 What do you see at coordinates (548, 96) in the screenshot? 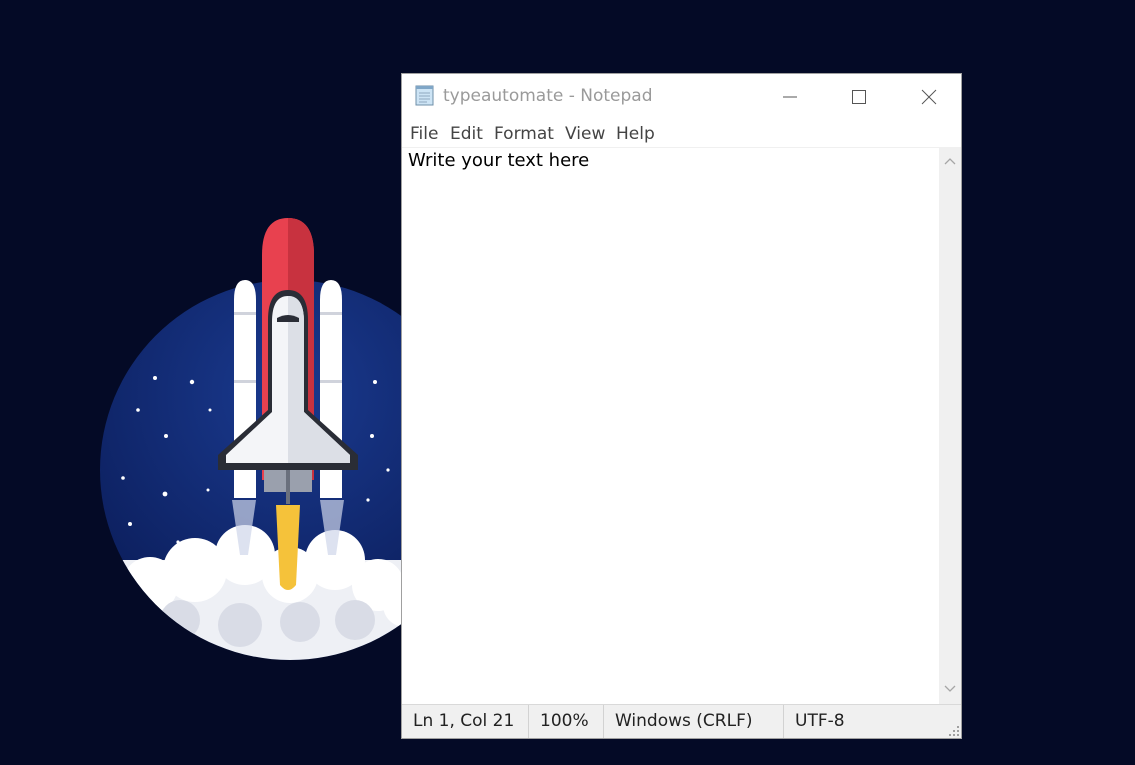
I see `window-title: typeautomate - Notepad` at bounding box center [548, 96].